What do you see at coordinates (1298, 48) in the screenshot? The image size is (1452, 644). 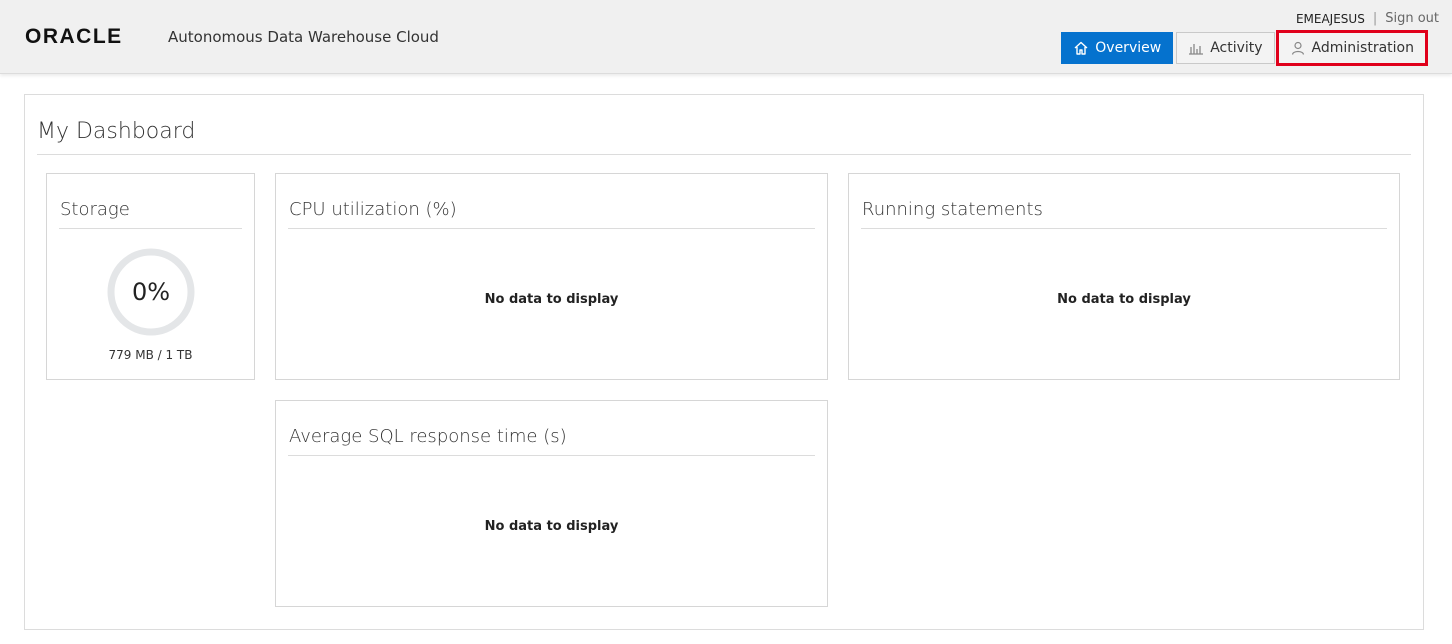 I see `user-icon` at bounding box center [1298, 48].